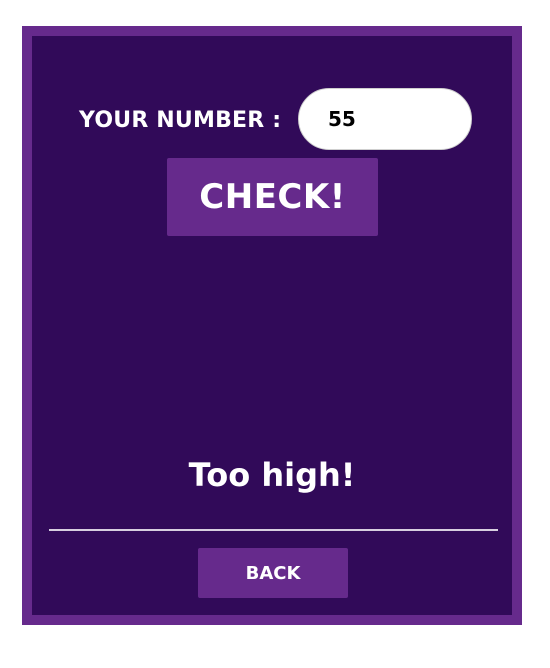 This screenshot has width=550, height=668. Describe the element at coordinates (272, 197) in the screenshot. I see `check-button: CHECK!` at that location.